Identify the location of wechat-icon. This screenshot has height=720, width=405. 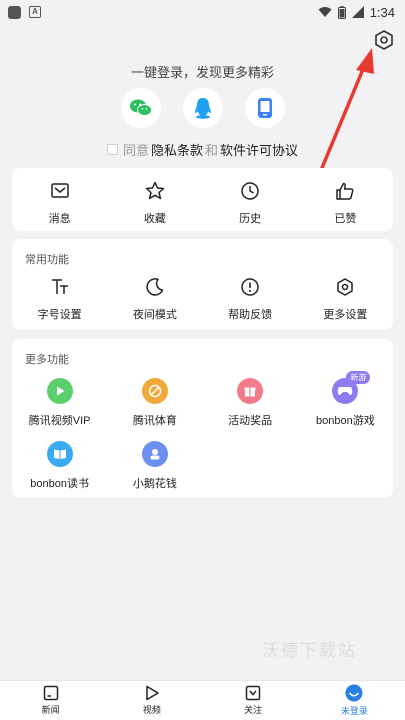
(140, 107).